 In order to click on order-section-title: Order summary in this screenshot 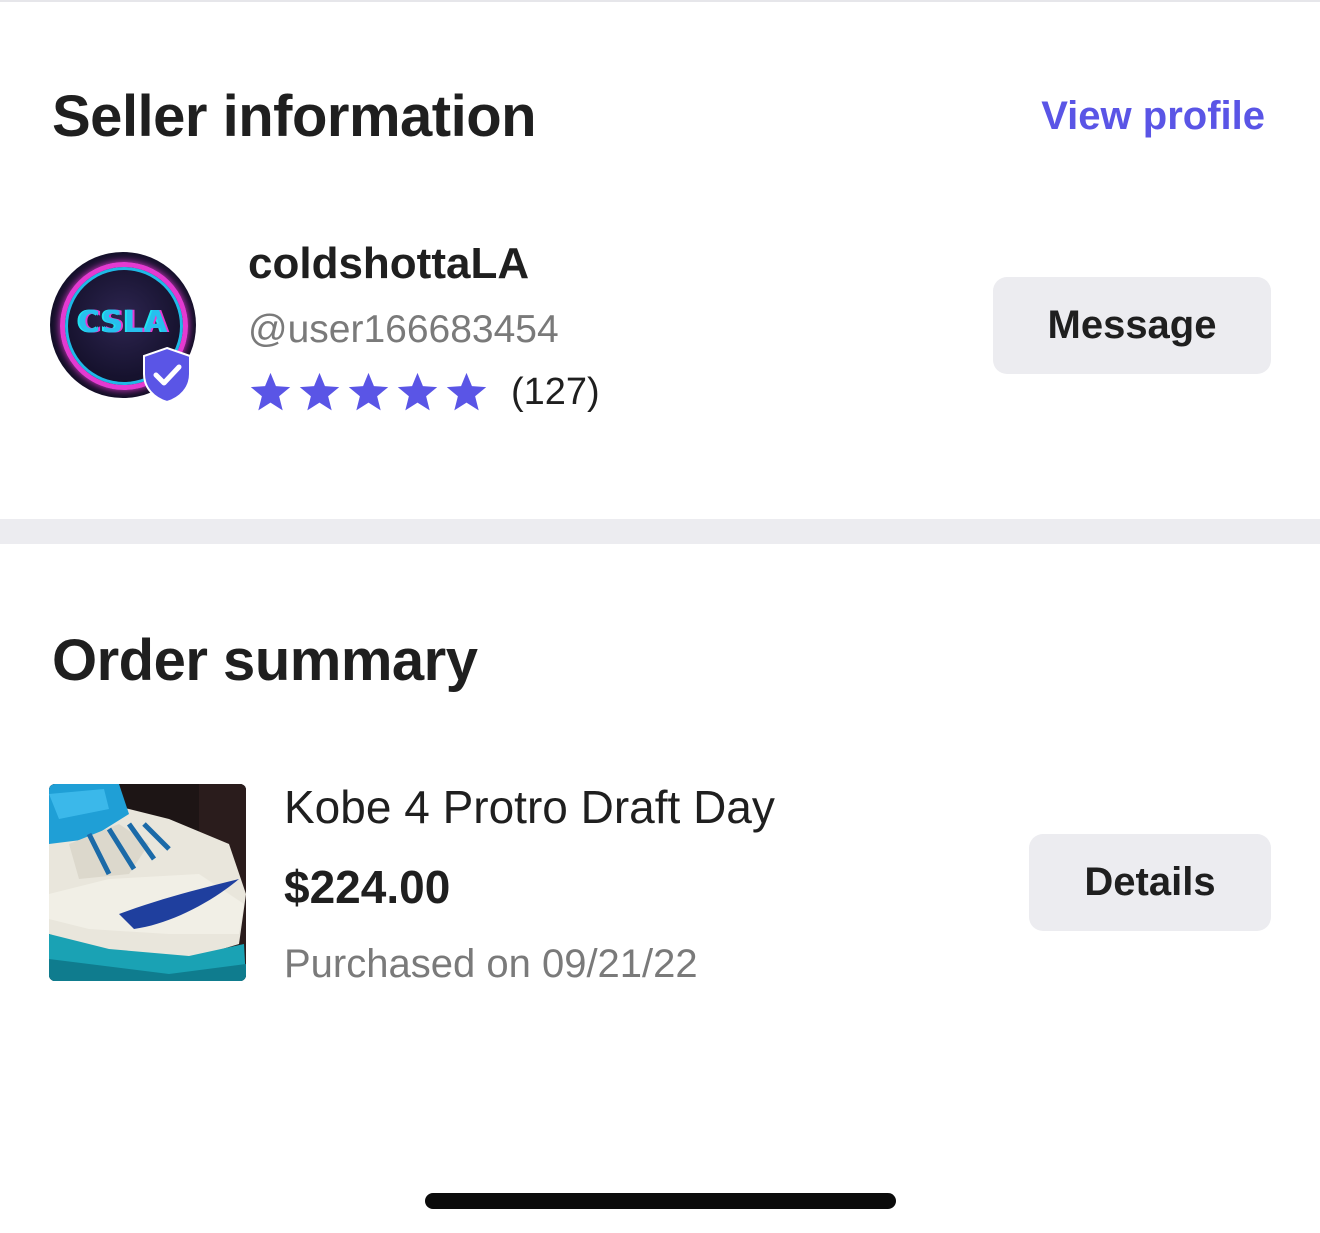, I will do `click(265, 660)`.